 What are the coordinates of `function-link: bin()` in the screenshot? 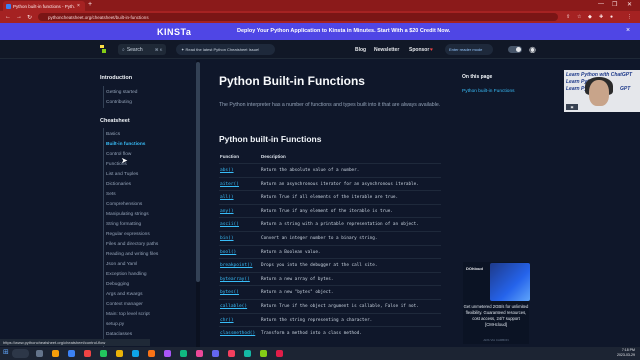 It's located at (227, 238).